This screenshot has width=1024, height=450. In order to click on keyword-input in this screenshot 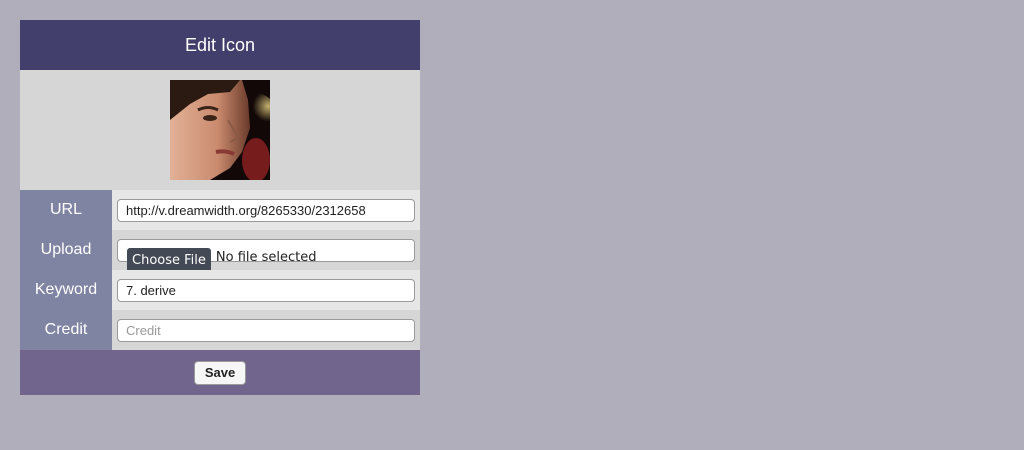, I will do `click(266, 290)`.